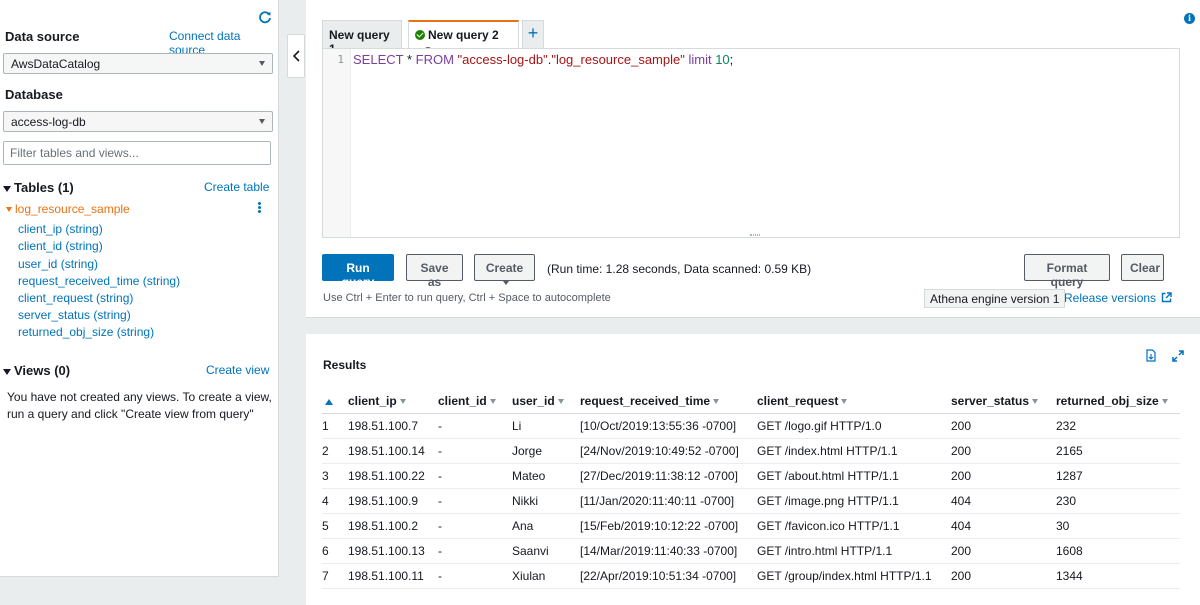 This screenshot has height=605, width=1200. What do you see at coordinates (462, 400) in the screenshot?
I see `column-header-label: client_id` at bounding box center [462, 400].